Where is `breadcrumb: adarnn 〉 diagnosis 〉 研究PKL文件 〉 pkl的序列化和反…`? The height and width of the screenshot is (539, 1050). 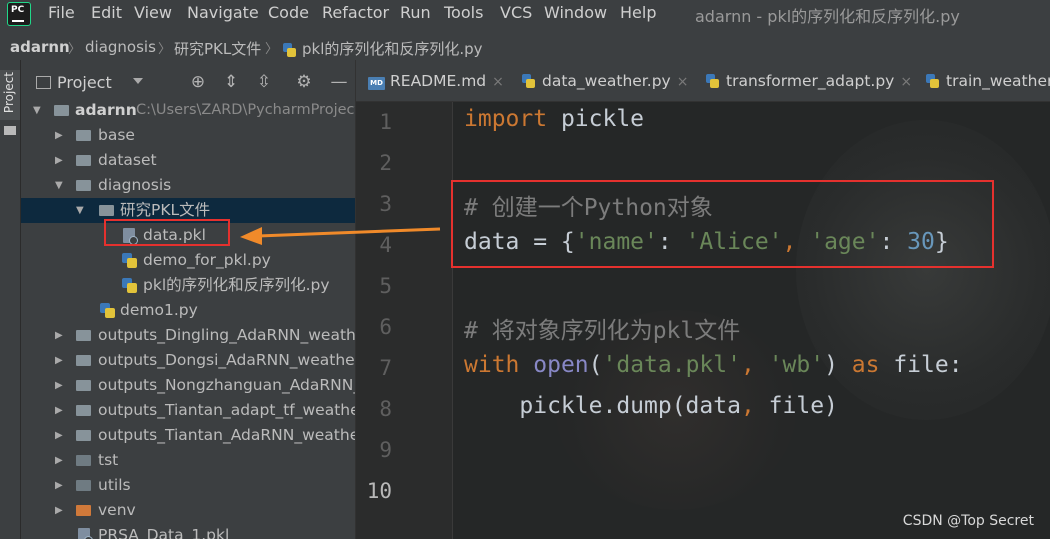 breadcrumb: adarnn 〉 diagnosis 〉 研究PKL文件 〉 pkl的序列化和反… is located at coordinates (525, 48).